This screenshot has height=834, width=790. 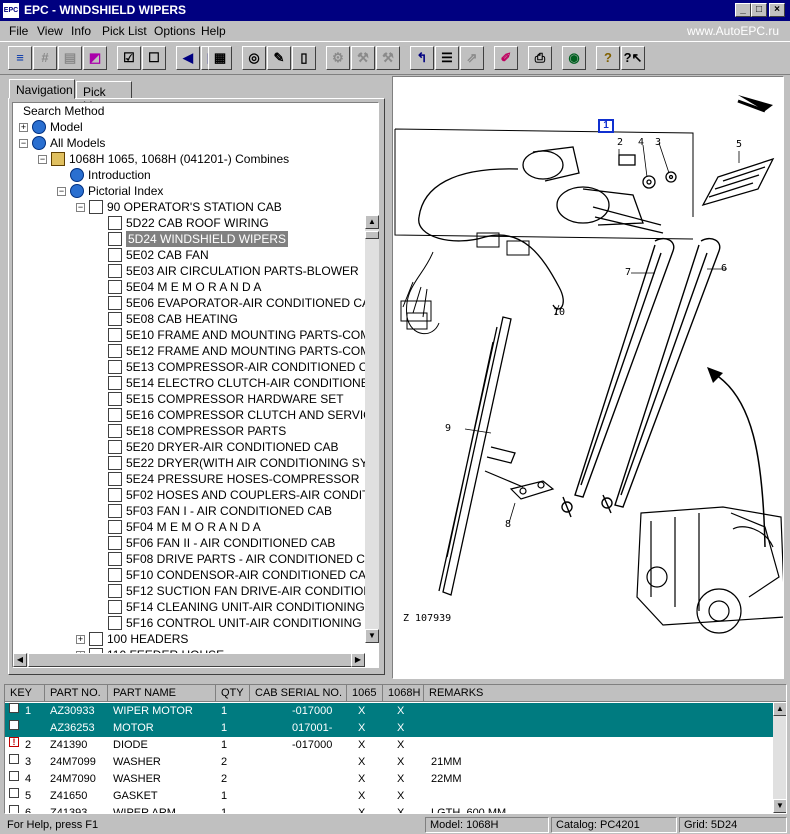 What do you see at coordinates (193, 175) in the screenshot?
I see `tree-item: Introduction` at bounding box center [193, 175].